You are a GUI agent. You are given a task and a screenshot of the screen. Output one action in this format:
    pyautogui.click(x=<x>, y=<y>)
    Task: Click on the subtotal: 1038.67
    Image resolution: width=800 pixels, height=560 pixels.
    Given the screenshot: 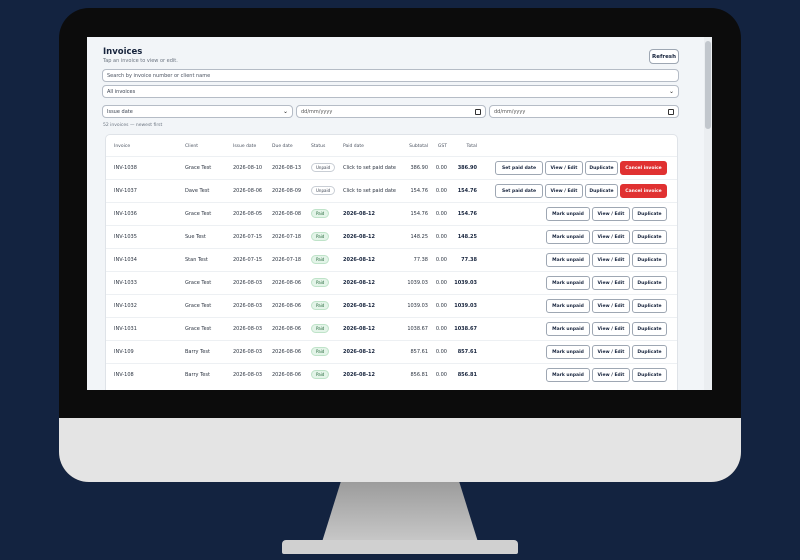 What is the action you would take?
    pyautogui.click(x=417, y=329)
    